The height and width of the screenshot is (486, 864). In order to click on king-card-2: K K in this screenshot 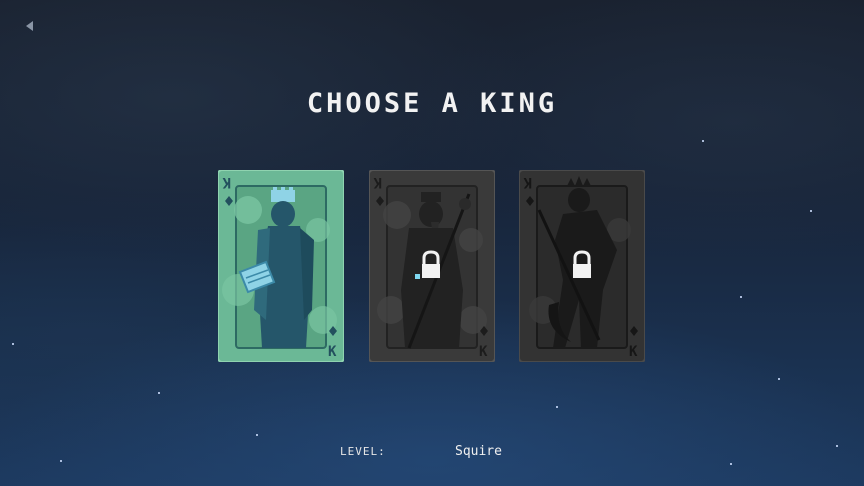, I will do `click(432, 266)`.